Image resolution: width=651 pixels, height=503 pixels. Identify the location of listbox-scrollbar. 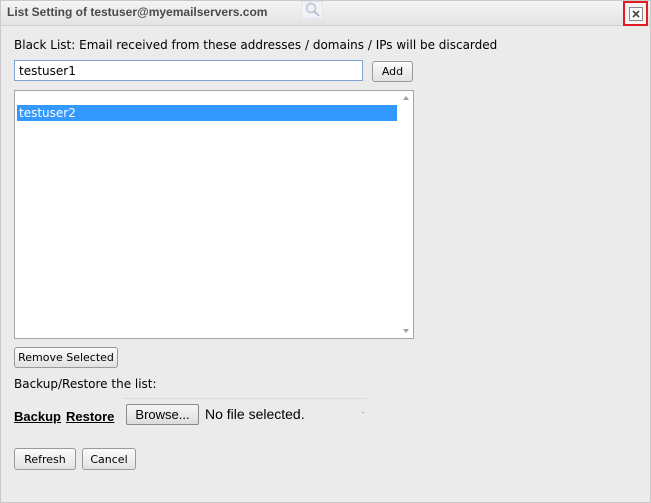
(406, 214).